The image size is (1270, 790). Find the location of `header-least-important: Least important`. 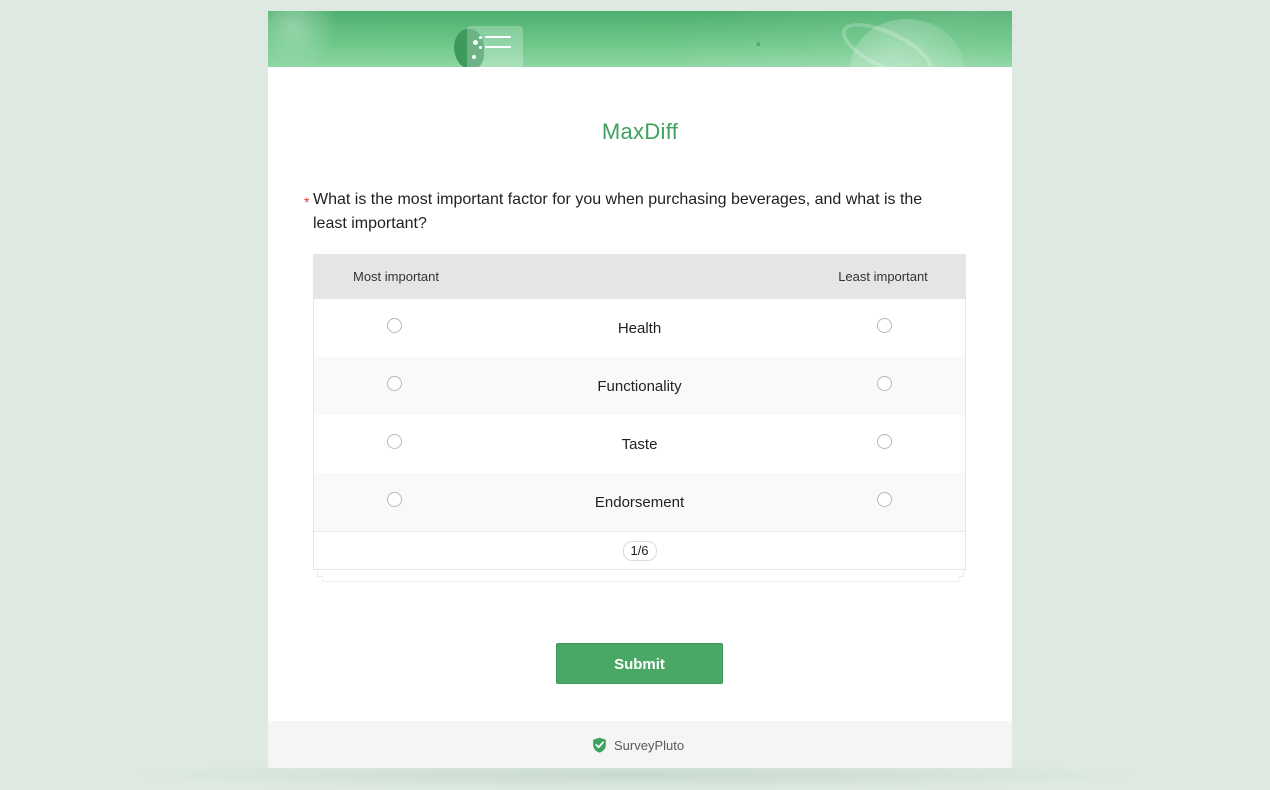

header-least-important: Least important is located at coordinates (883, 276).